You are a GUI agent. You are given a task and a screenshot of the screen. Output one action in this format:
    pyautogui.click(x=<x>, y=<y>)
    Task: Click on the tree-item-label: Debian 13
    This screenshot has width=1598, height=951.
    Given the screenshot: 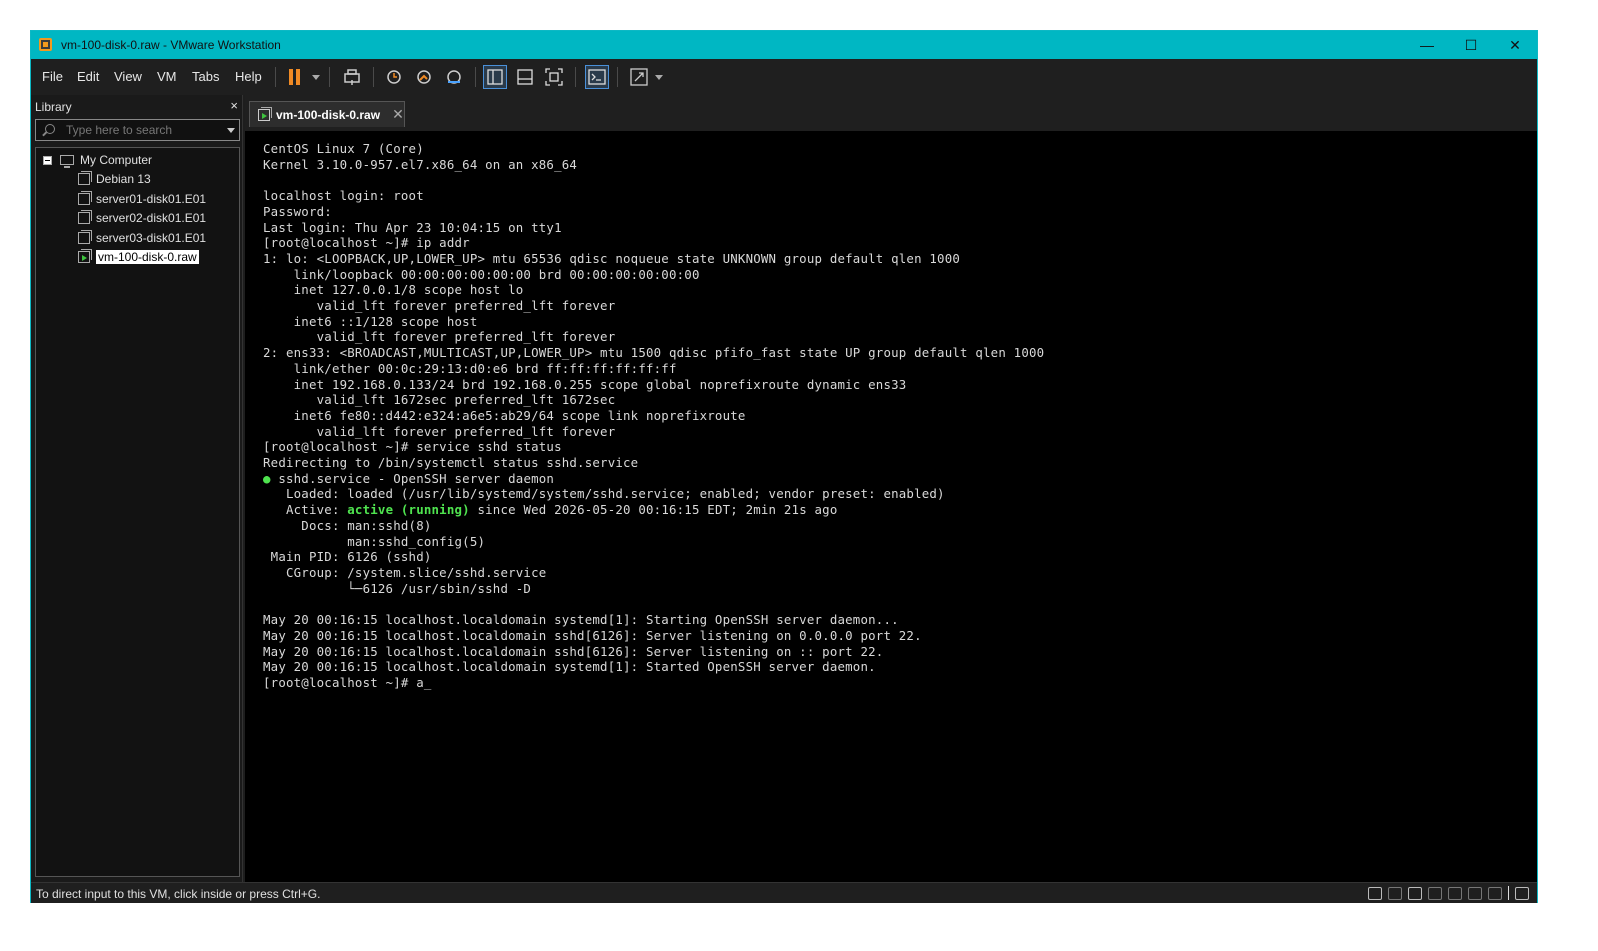 What is the action you would take?
    pyautogui.click(x=123, y=179)
    